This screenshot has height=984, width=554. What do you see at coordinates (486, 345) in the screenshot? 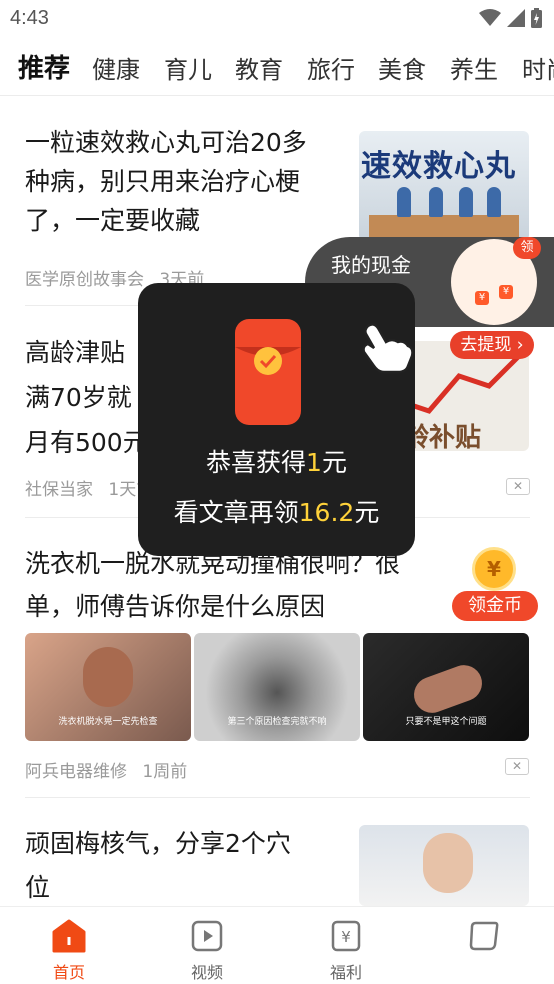
I see `withdraw-button-label: 去提现` at bounding box center [486, 345].